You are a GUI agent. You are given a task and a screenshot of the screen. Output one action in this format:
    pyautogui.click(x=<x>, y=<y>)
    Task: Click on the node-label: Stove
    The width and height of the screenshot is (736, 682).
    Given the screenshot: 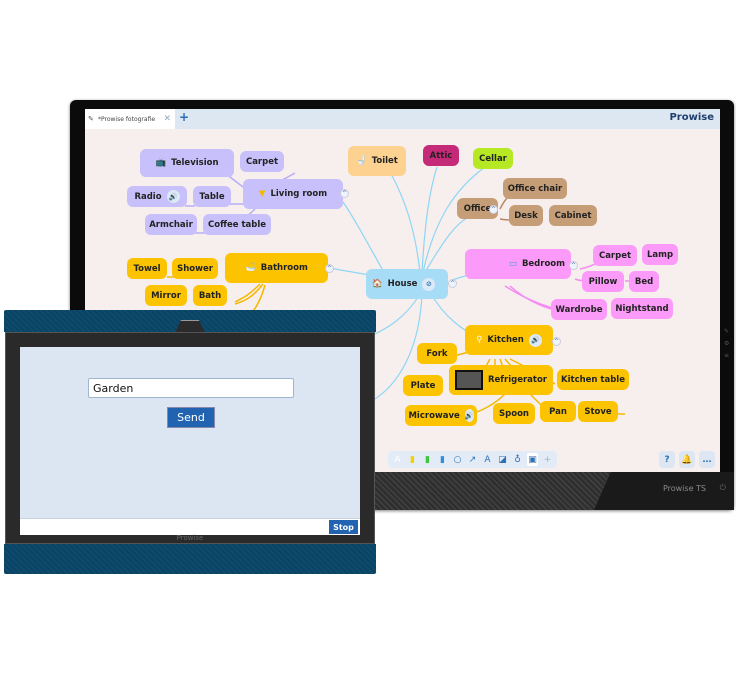 What is the action you would take?
    pyautogui.click(x=598, y=411)
    